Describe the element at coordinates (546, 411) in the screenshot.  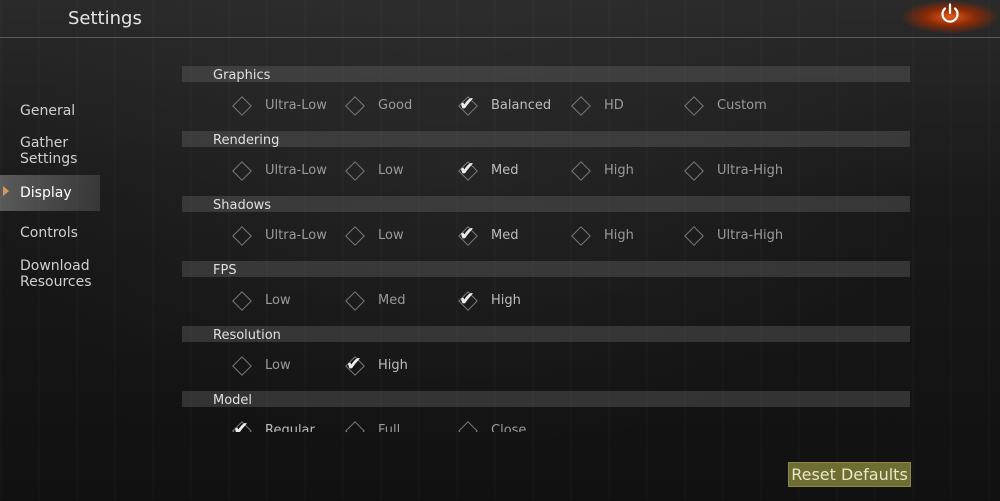
I see `section-model: Model ✔ Regular Full Close` at that location.